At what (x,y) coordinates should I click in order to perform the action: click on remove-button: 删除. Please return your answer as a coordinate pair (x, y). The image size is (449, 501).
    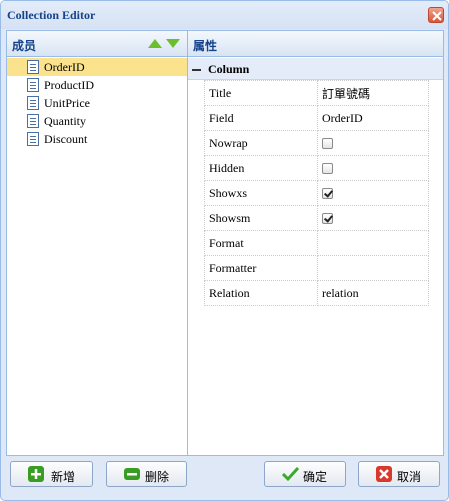
    Looking at the image, I should click on (146, 474).